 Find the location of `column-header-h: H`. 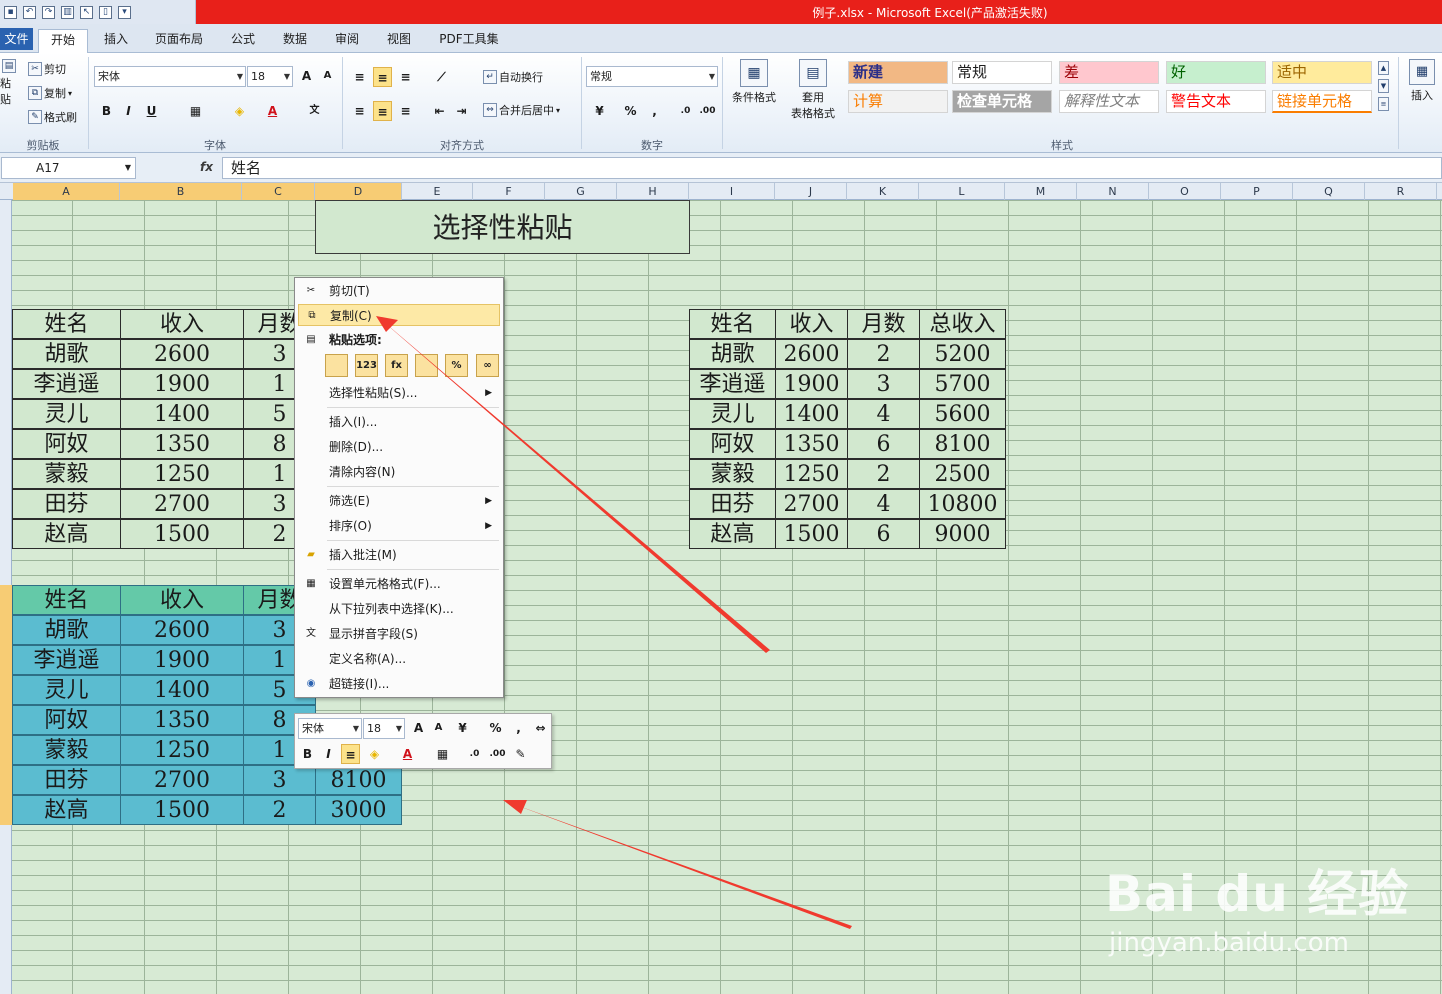

column-header-h: H is located at coordinates (653, 191).